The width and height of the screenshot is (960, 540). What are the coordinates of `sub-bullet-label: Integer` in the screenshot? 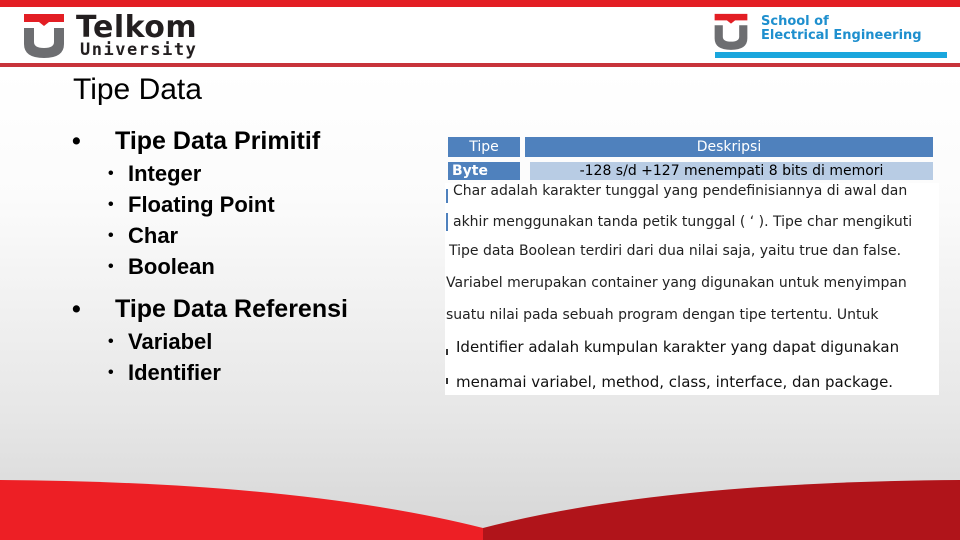 It's located at (165, 173).